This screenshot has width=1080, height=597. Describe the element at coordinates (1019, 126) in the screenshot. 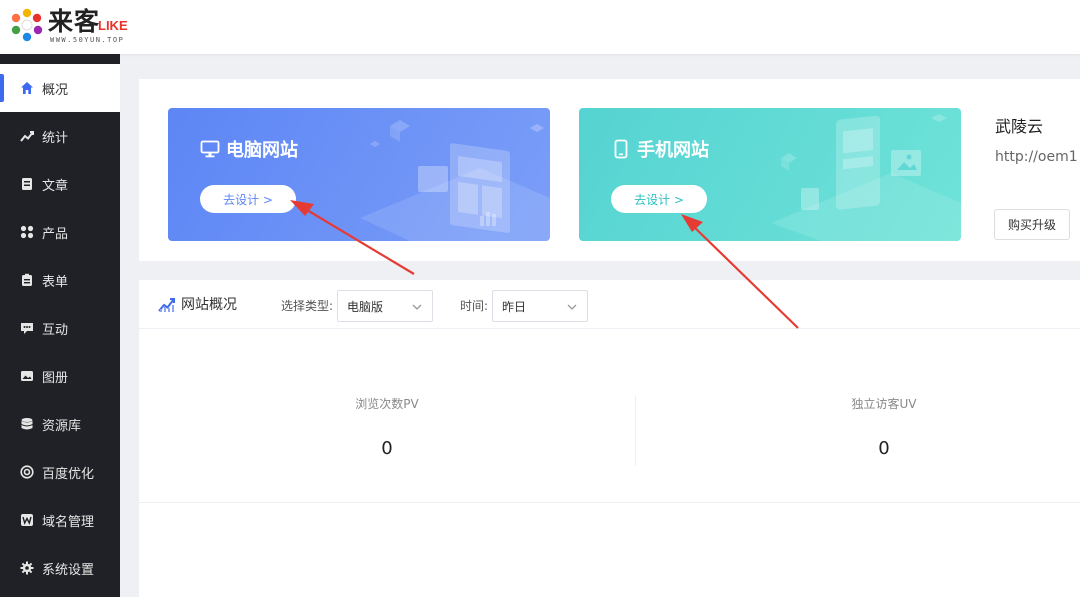

I see `site-name: 武陵云` at that location.